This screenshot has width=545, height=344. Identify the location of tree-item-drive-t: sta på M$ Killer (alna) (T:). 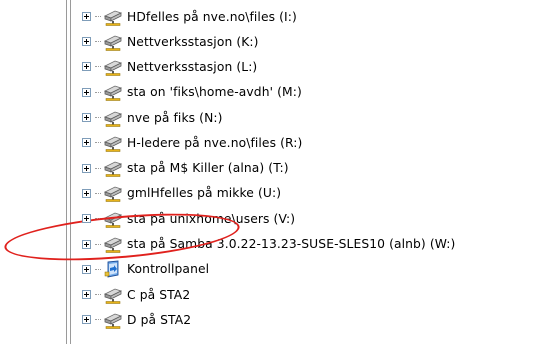
(268, 167).